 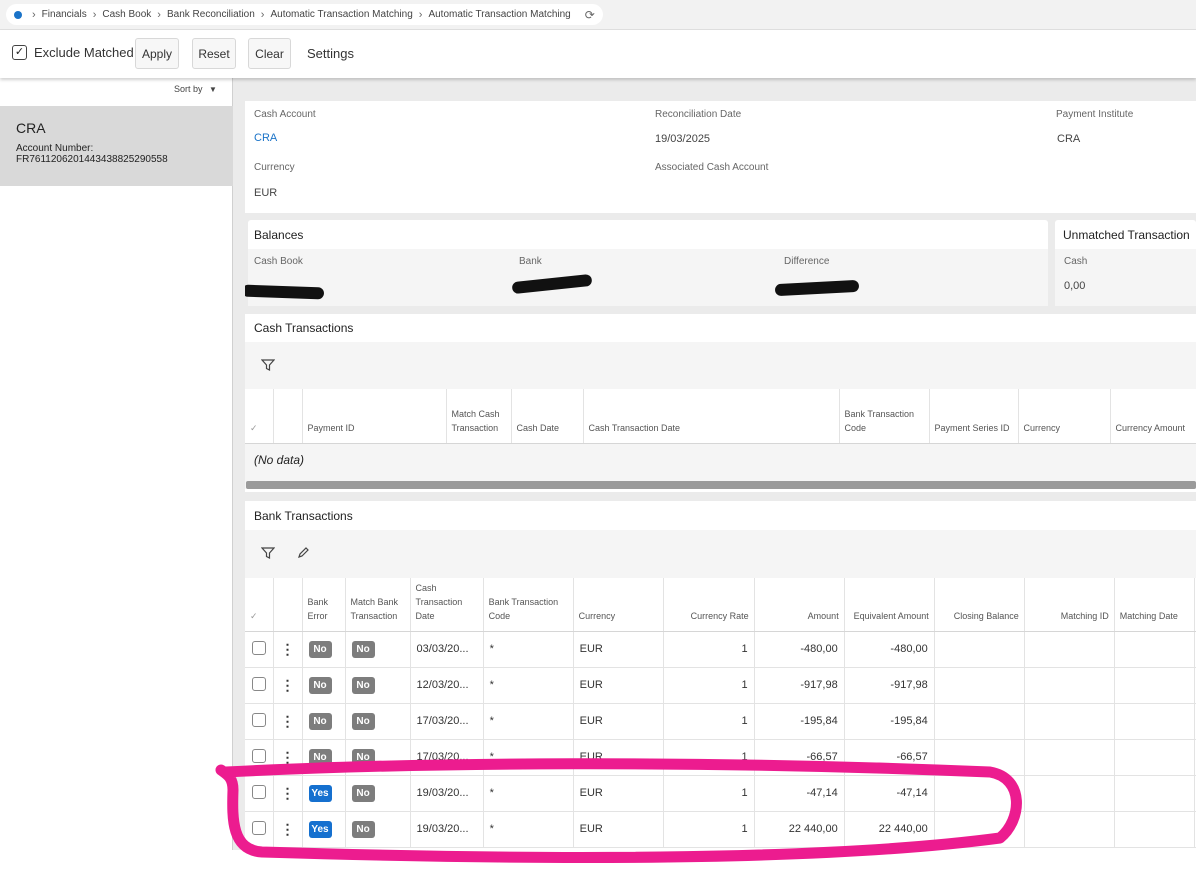 I want to click on col-matching-date: Matching Date, so click(x=1154, y=605).